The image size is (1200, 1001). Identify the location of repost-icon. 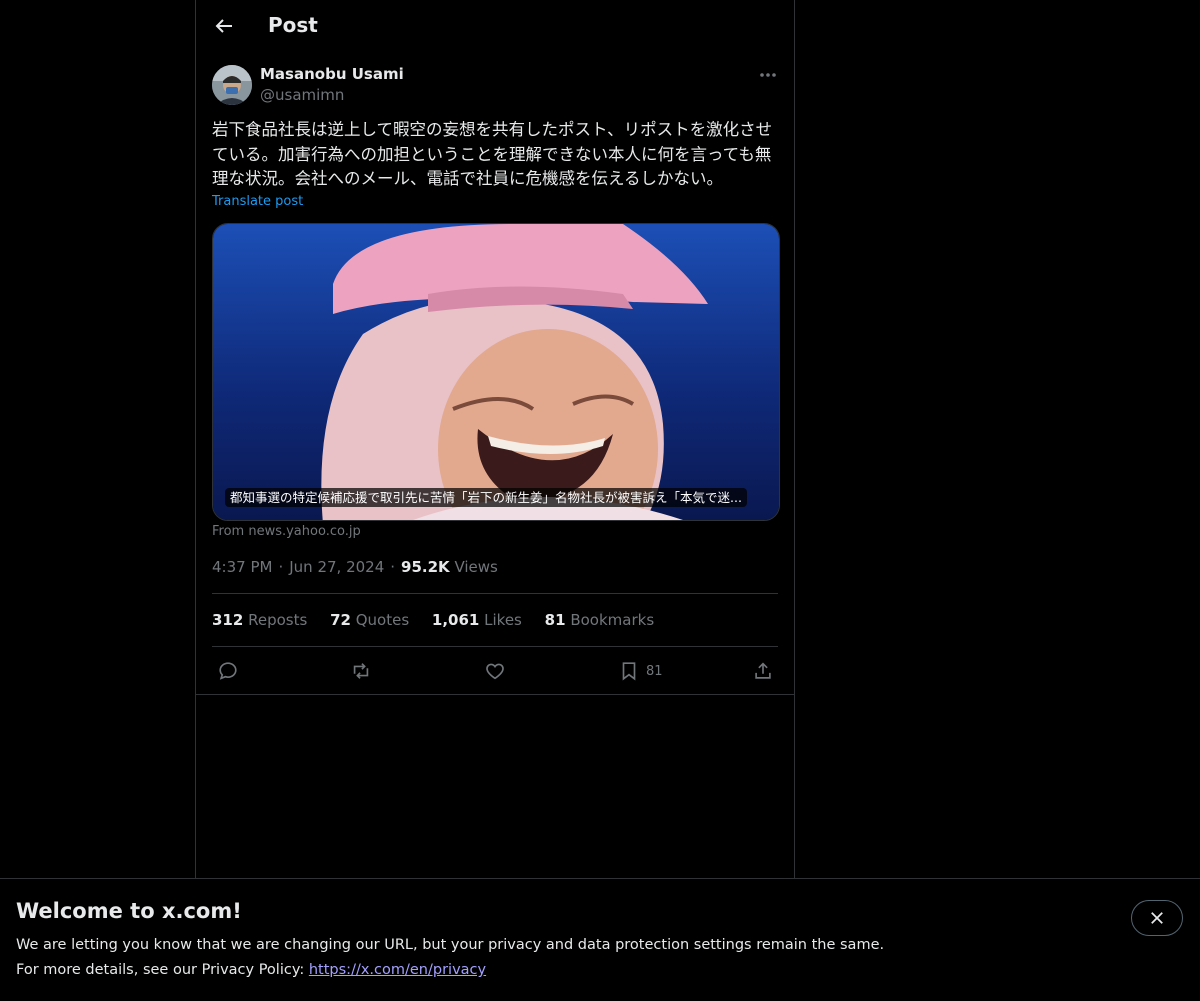
(361, 671).